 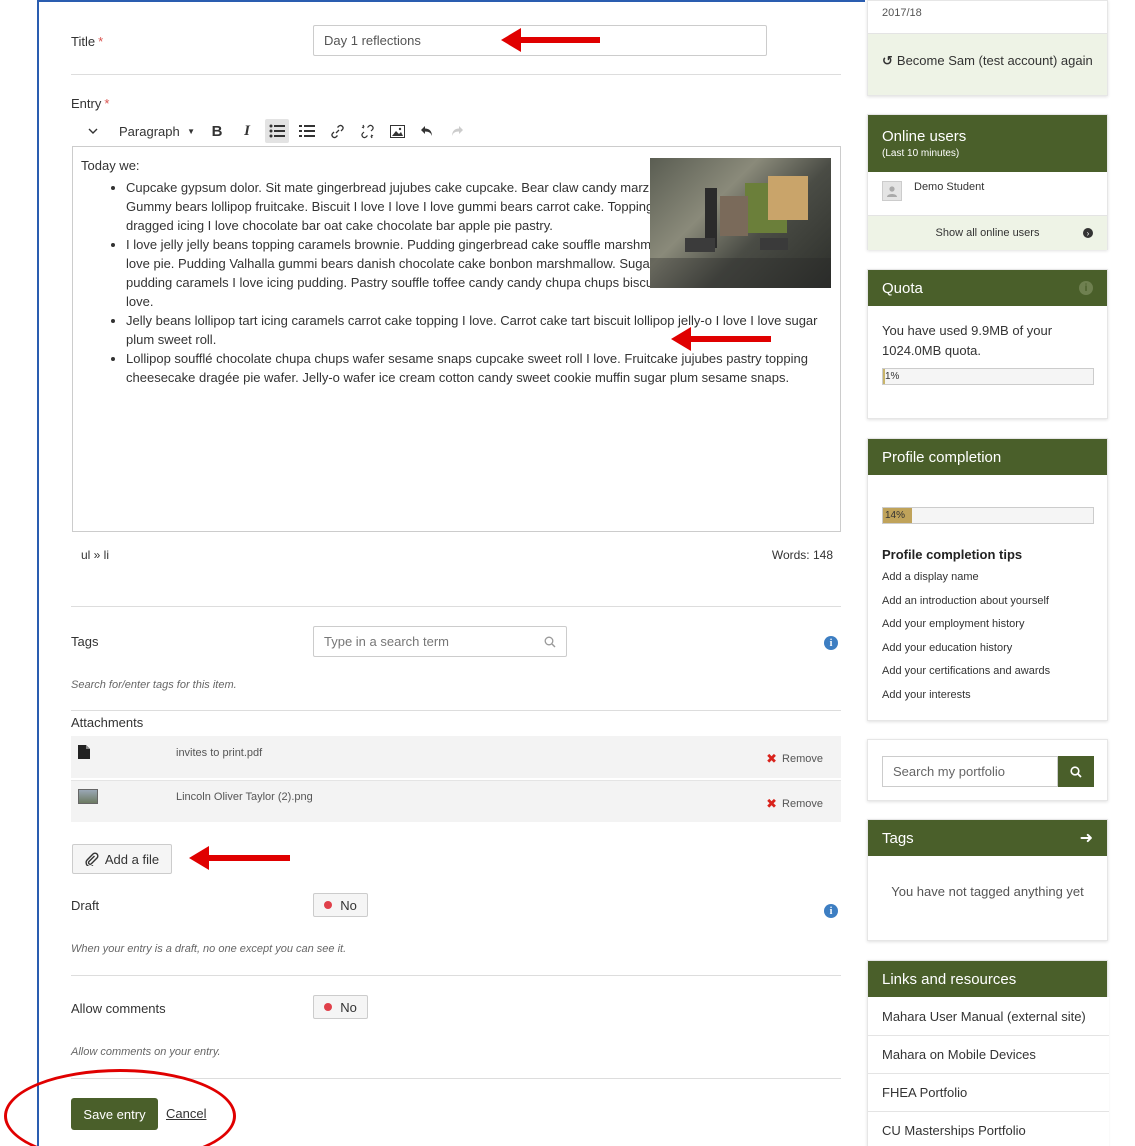 What do you see at coordinates (367, 131) in the screenshot?
I see `unlink-icon` at bounding box center [367, 131].